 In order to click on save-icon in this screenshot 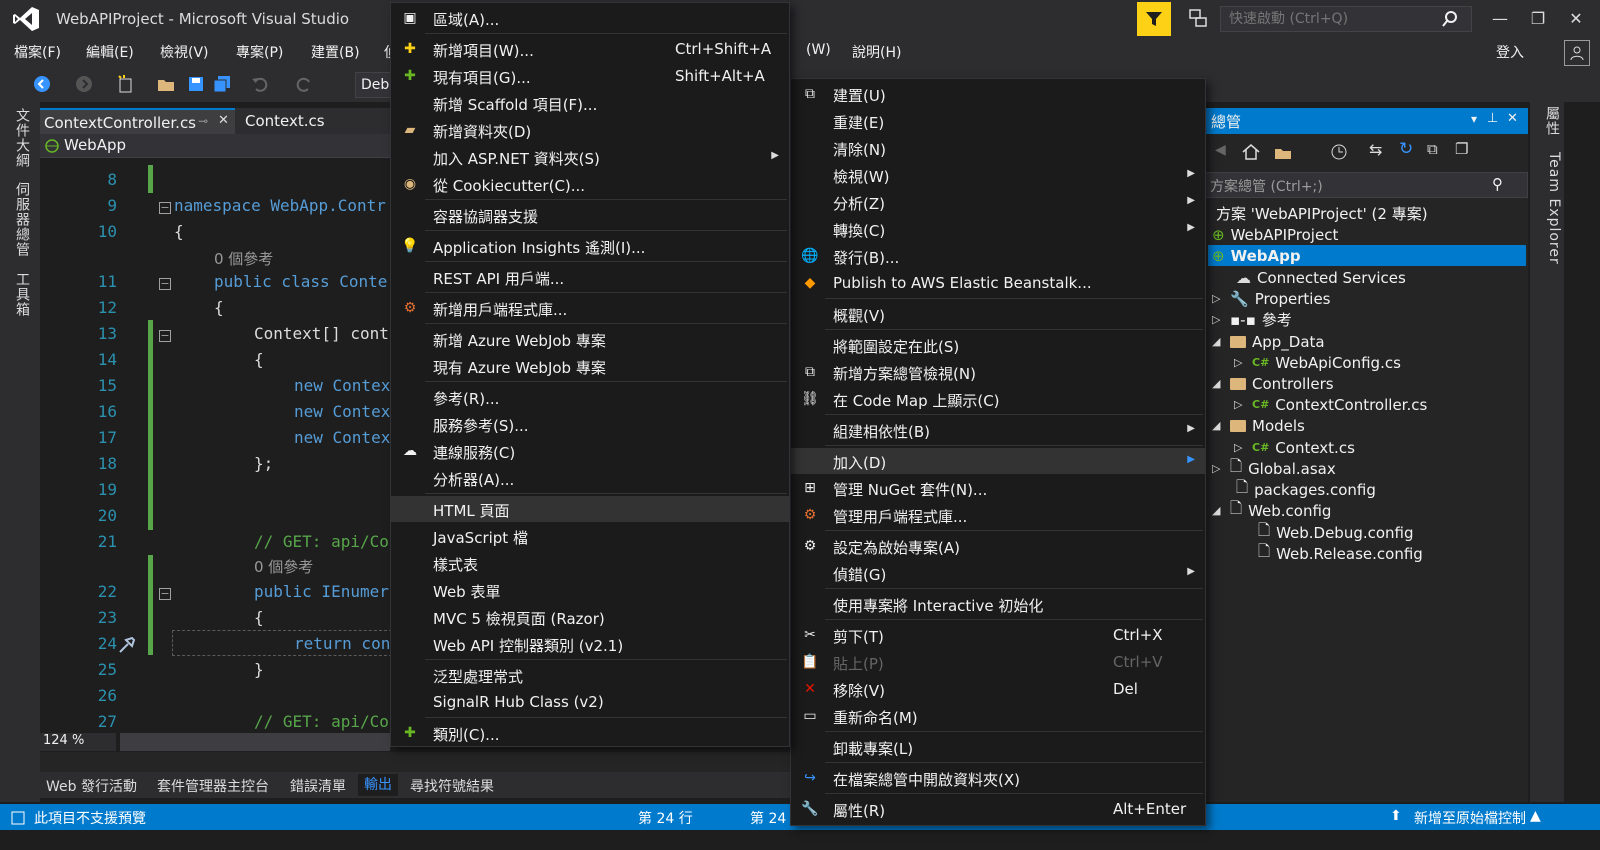, I will do `click(196, 84)`.